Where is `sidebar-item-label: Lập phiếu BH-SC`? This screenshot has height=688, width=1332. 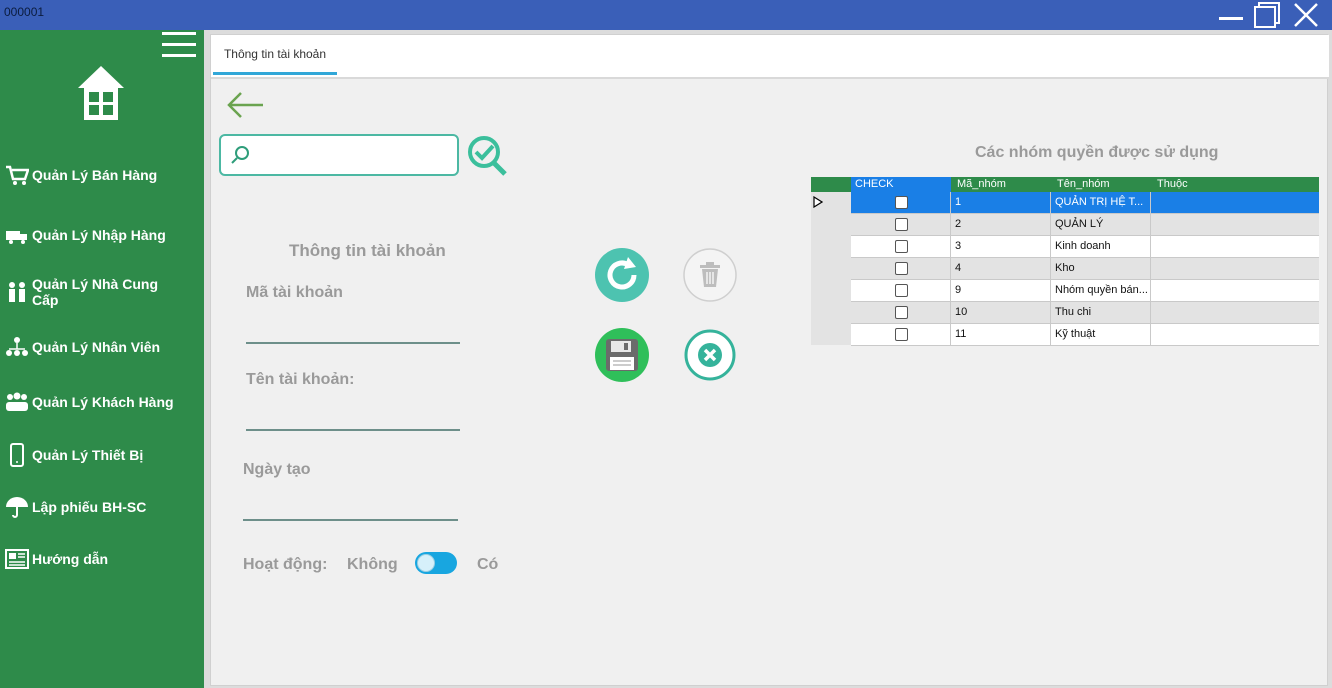
sidebar-item-label: Lập phiếu BH-SC is located at coordinates (89, 507).